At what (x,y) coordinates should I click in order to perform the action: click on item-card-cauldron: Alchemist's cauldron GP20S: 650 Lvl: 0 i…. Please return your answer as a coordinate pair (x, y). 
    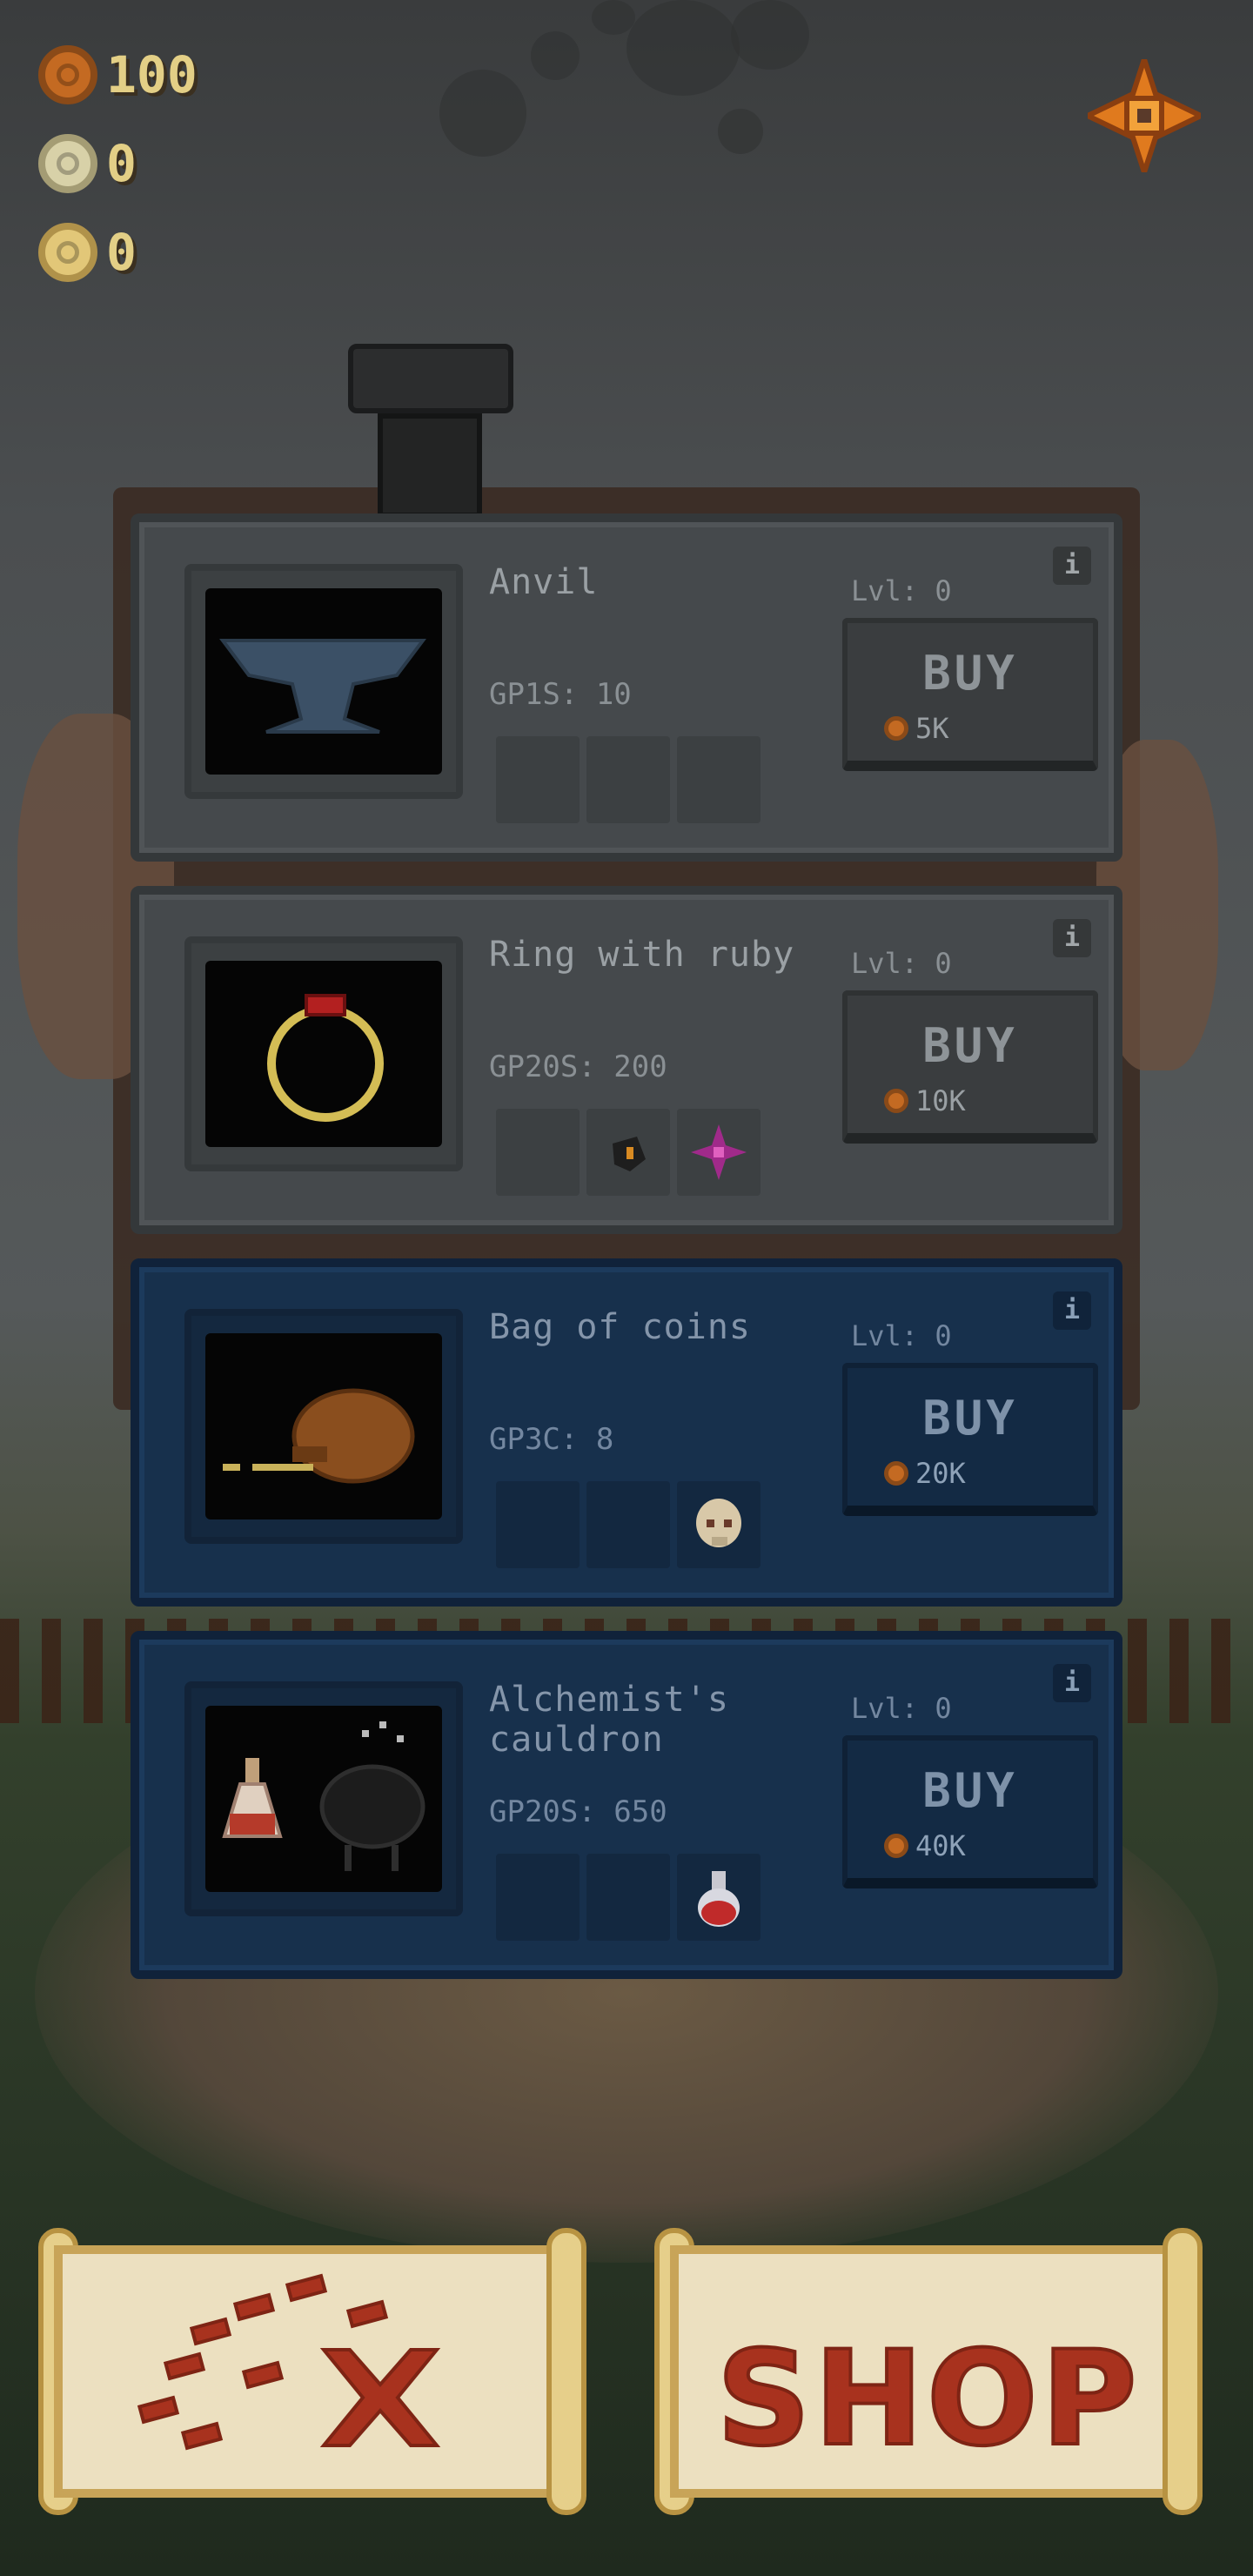
    Looking at the image, I should click on (626, 1805).